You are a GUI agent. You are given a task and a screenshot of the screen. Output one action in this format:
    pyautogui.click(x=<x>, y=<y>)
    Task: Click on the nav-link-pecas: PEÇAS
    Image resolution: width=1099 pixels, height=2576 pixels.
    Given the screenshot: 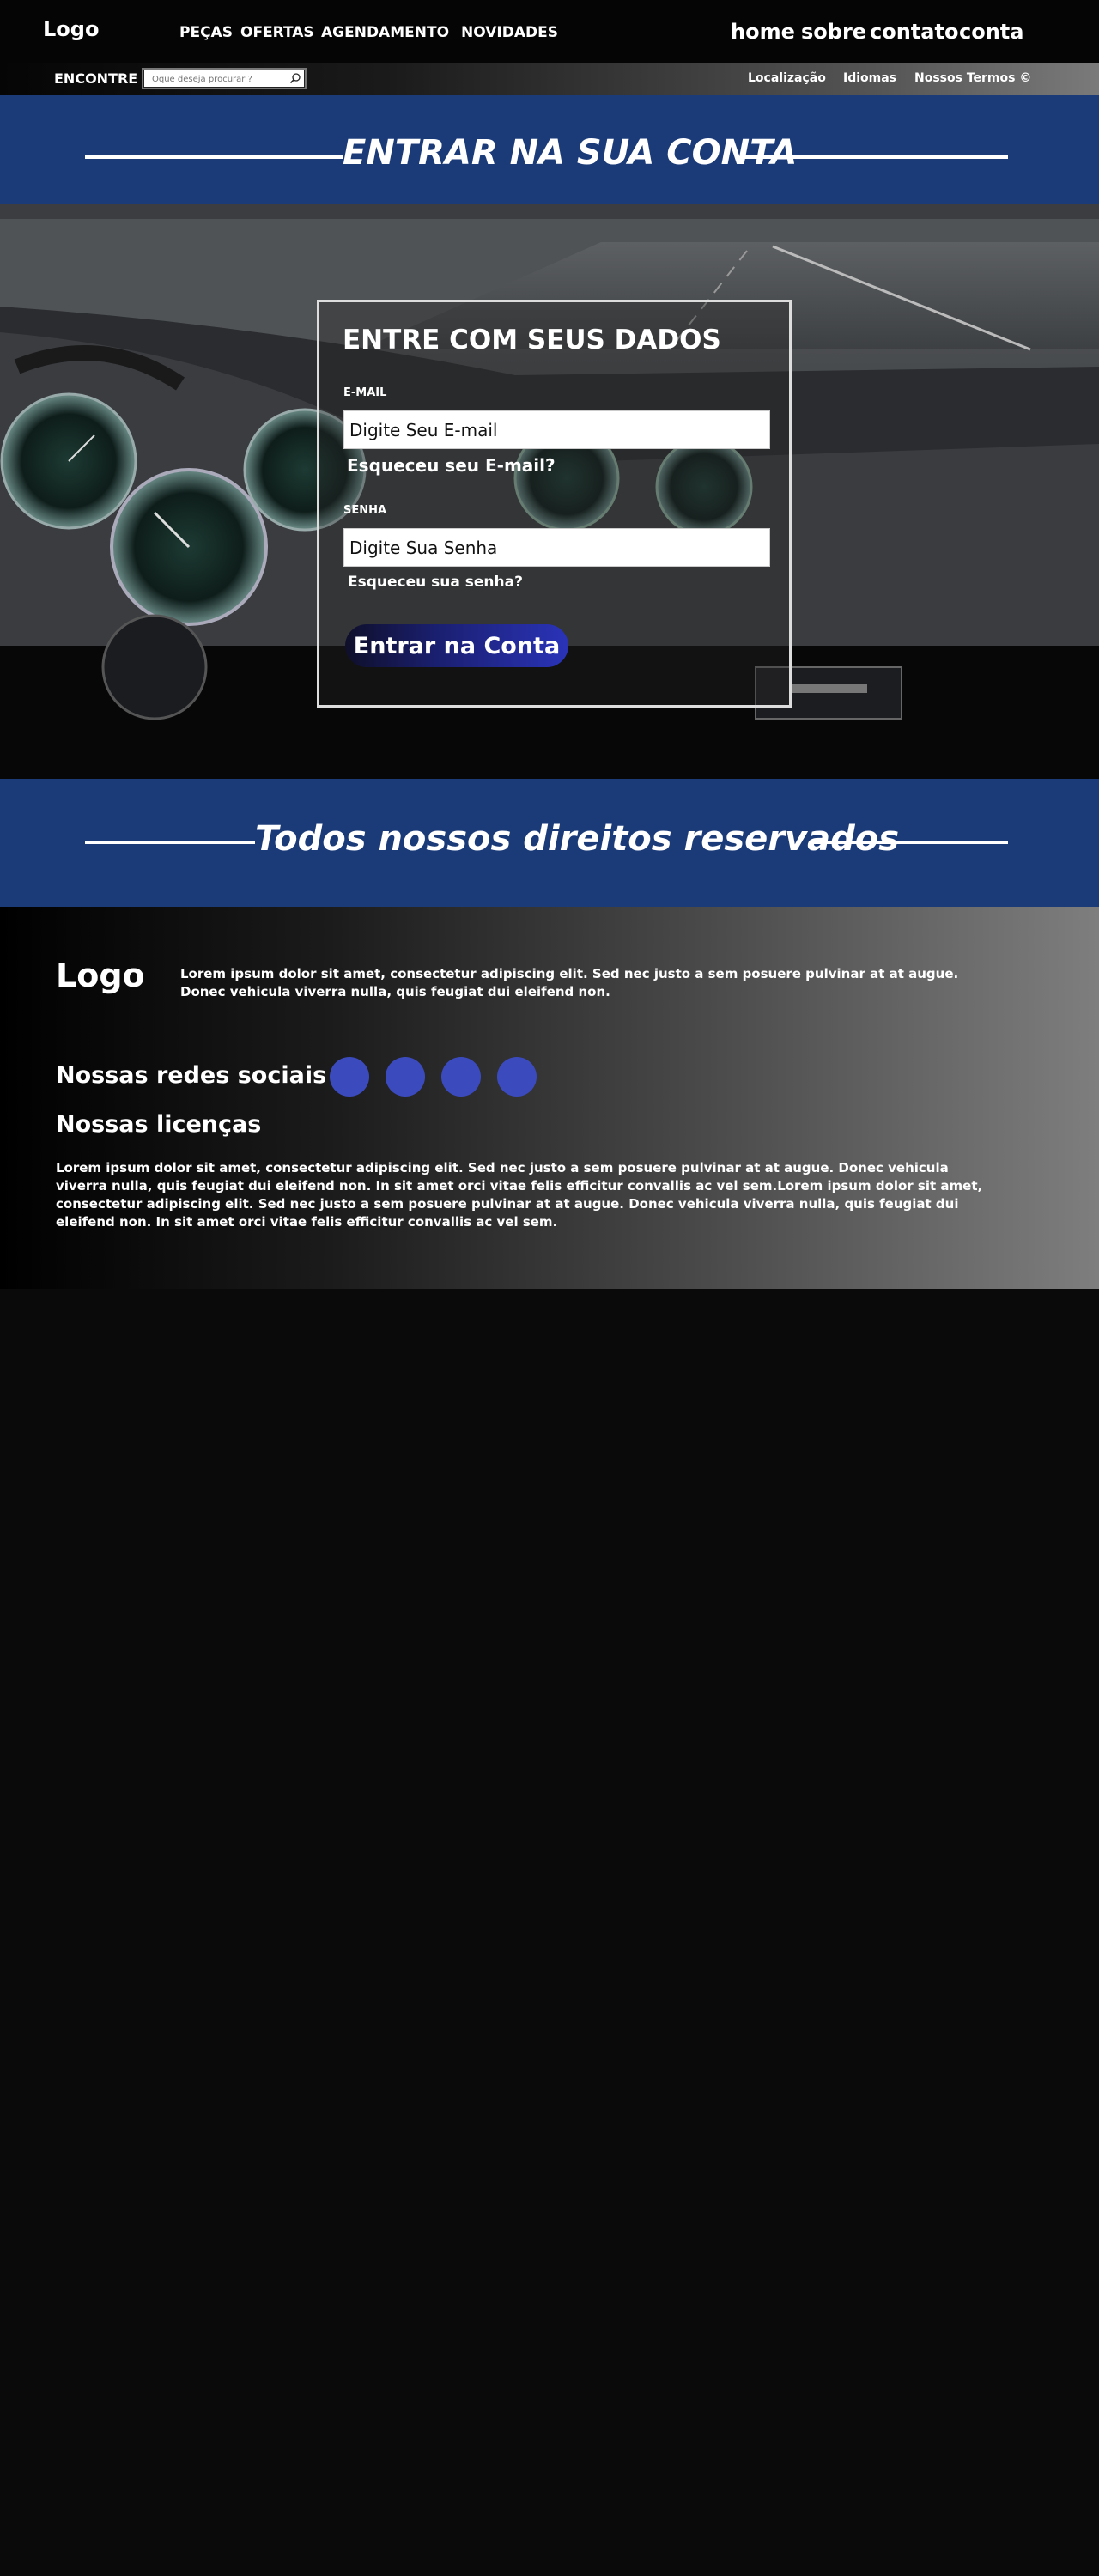 What is the action you would take?
    pyautogui.click(x=206, y=32)
    